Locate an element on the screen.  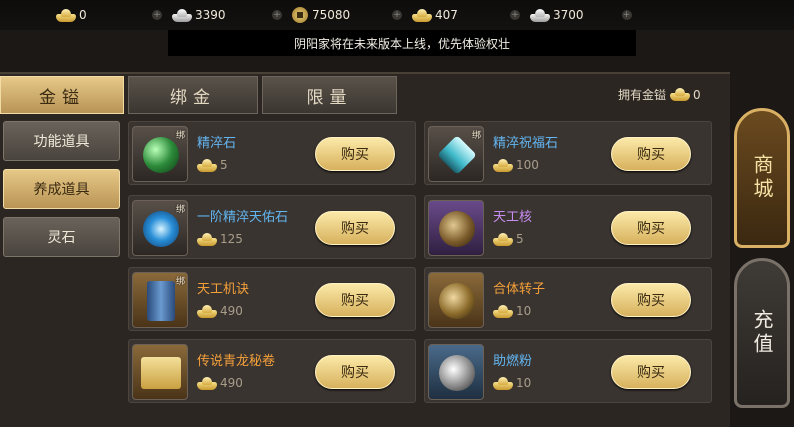
item-name: 一阶精淬天佑石 is located at coordinates (243, 217).